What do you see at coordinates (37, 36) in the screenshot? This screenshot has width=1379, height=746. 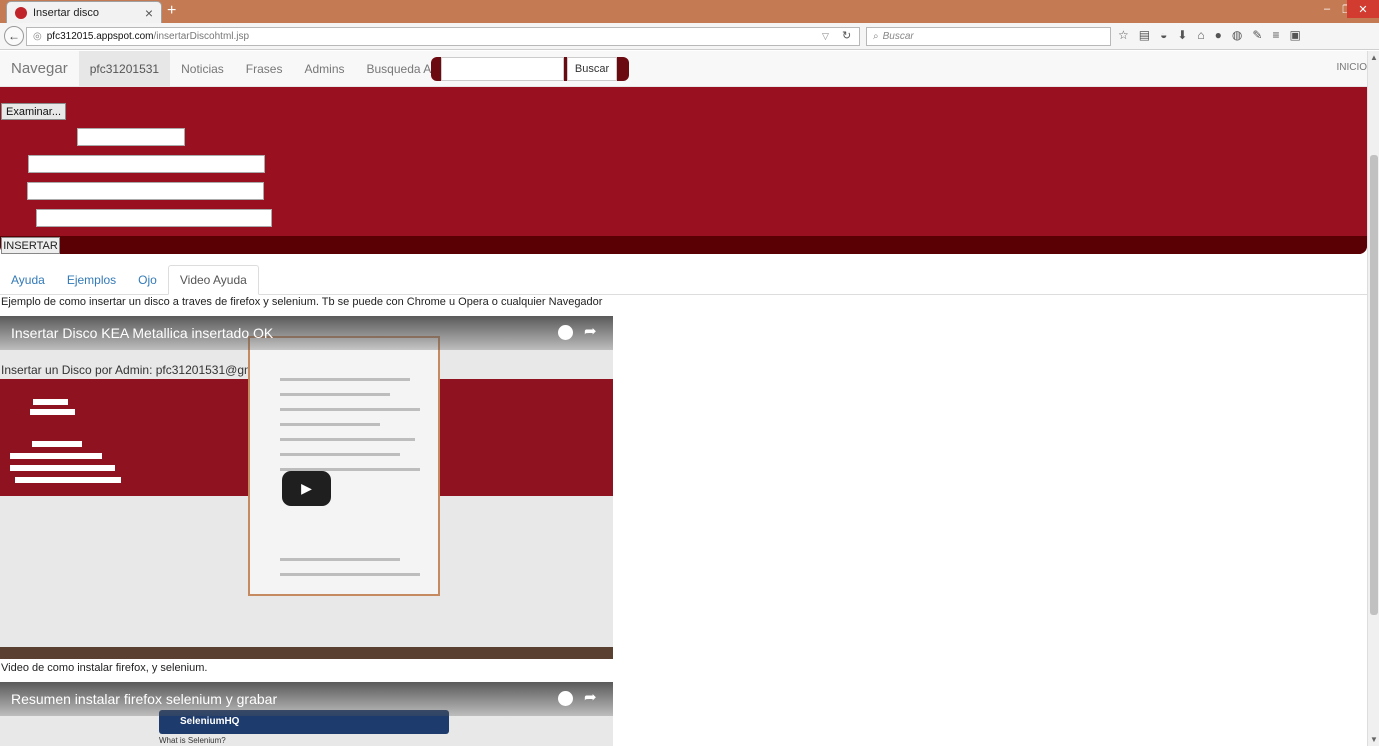 I see `globe-icon: ◎` at bounding box center [37, 36].